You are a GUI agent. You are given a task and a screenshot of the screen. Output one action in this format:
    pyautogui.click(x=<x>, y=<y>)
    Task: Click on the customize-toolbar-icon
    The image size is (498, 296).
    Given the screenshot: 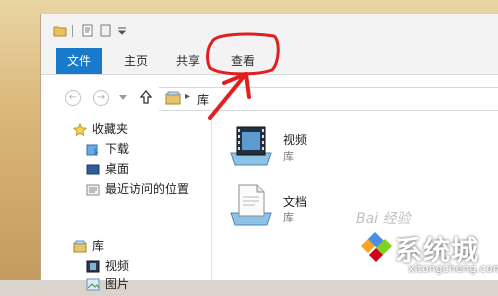 What is the action you would take?
    pyautogui.click(x=122, y=30)
    